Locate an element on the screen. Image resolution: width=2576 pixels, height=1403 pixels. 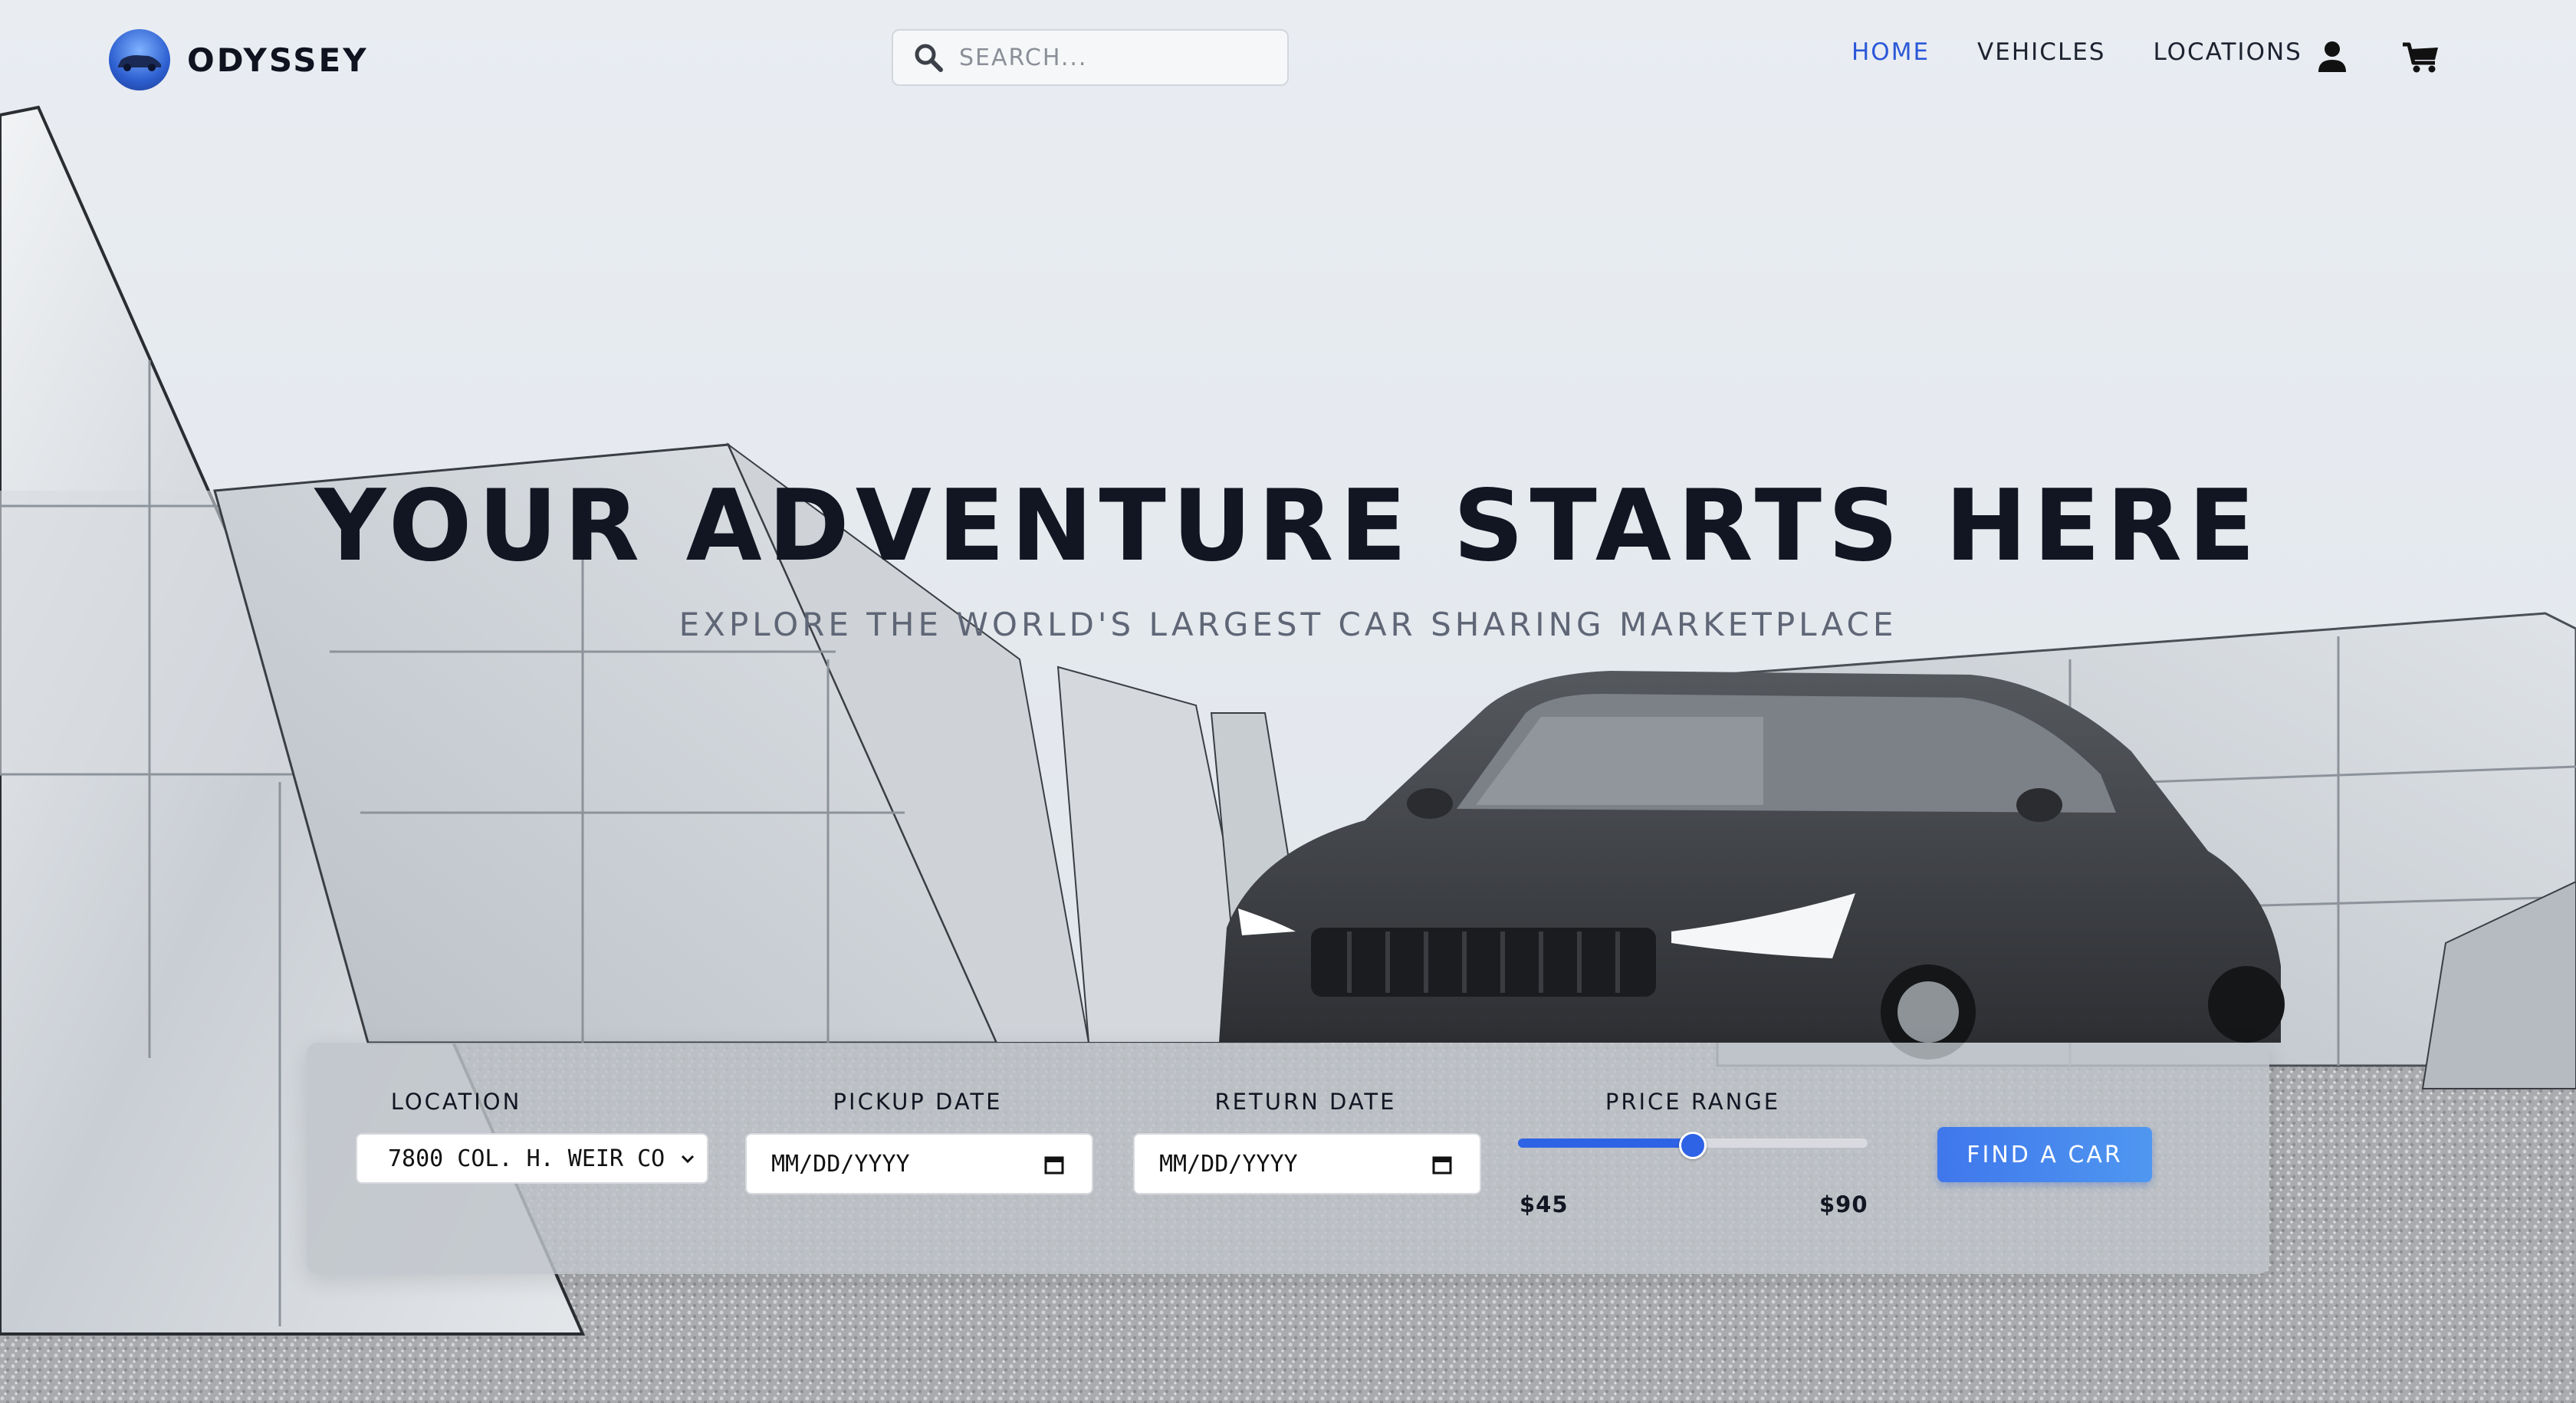
user-icon is located at coordinates (2332, 57).